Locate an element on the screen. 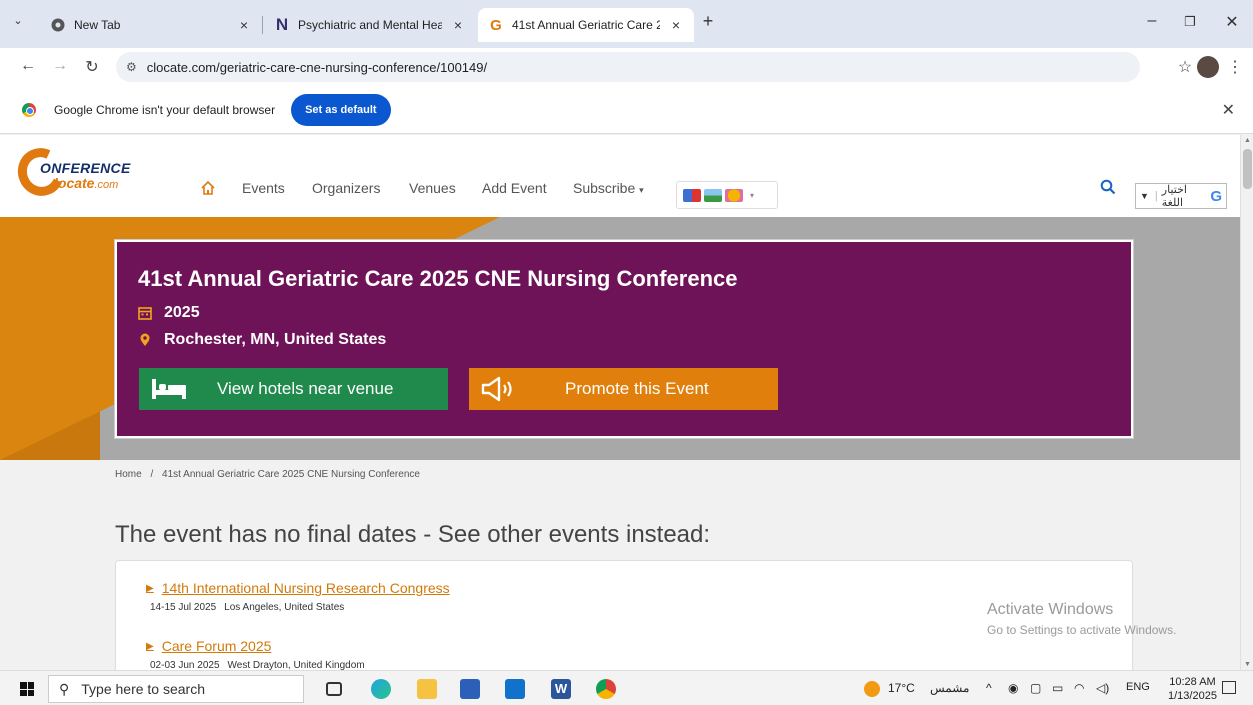 The width and height of the screenshot is (1253, 705). category-dropdown: ▾ is located at coordinates (727, 195).